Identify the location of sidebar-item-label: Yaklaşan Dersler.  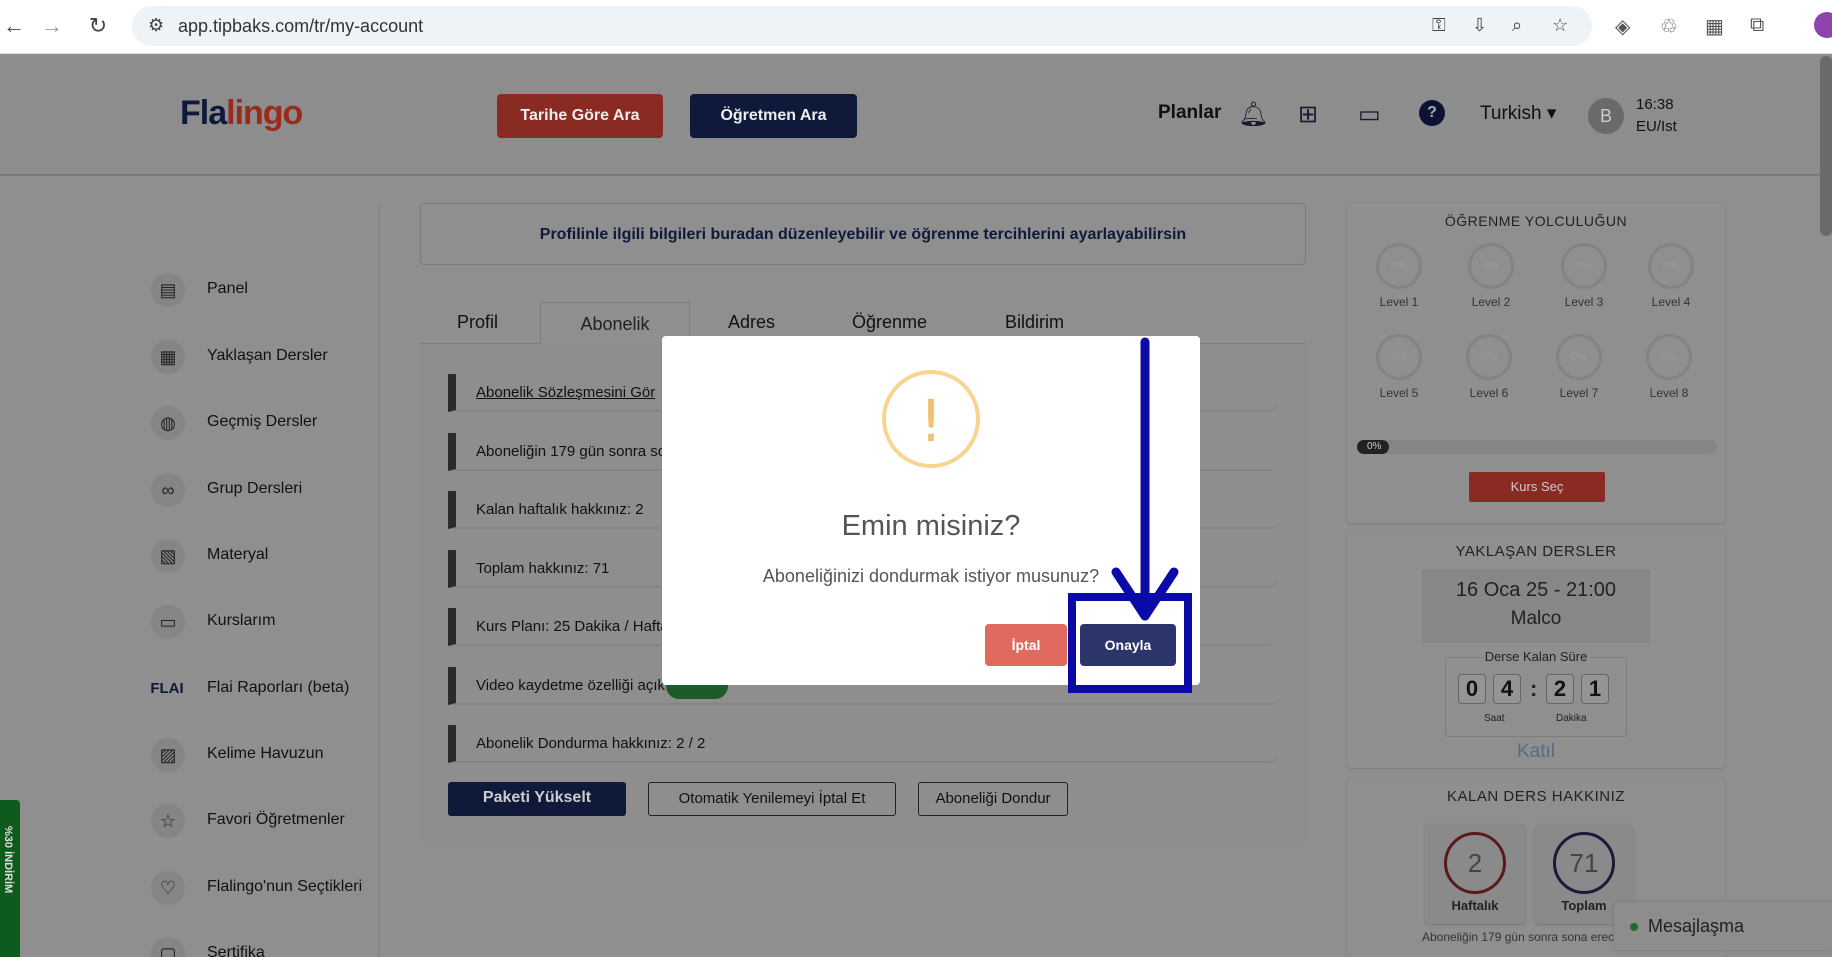
(267, 355).